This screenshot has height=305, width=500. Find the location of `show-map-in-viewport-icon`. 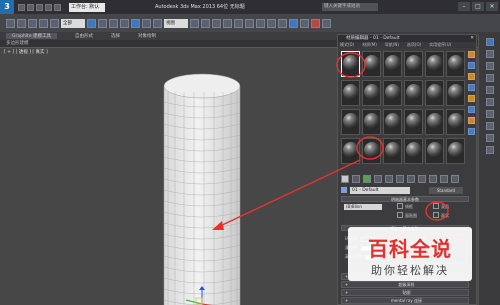

show-map-in-viewport-icon is located at coordinates (422, 179).